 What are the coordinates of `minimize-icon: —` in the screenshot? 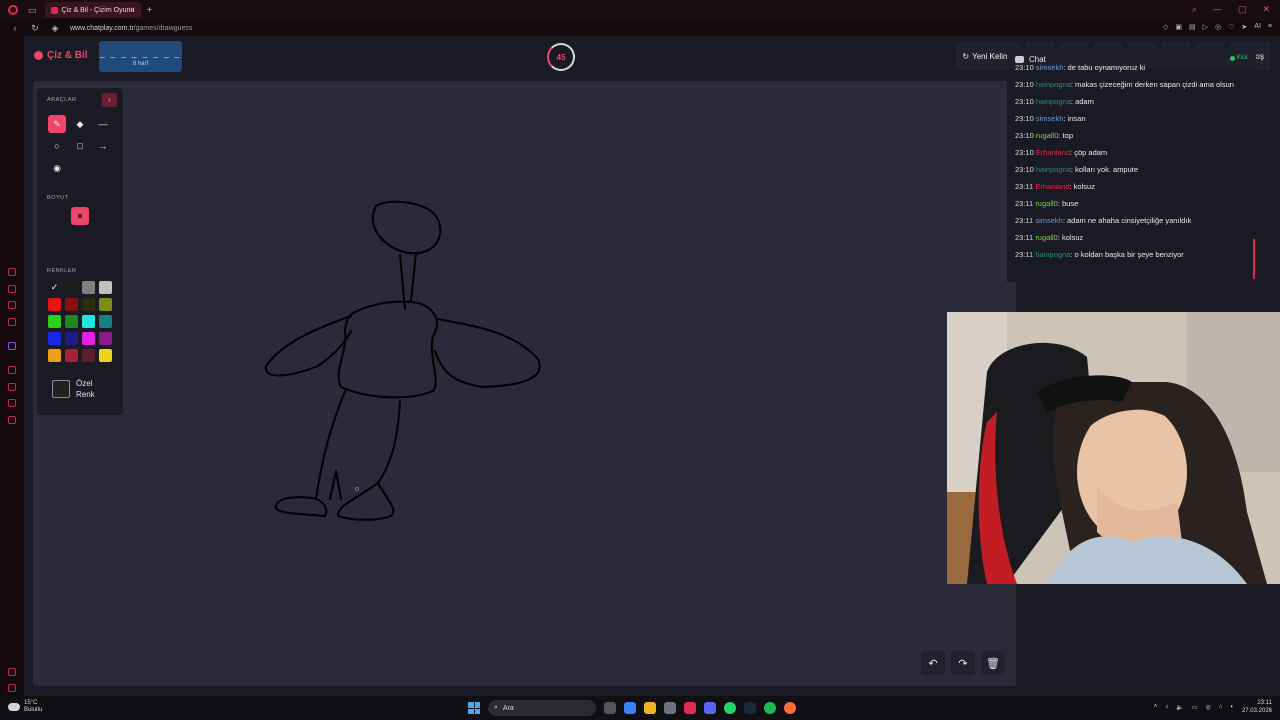 It's located at (1217, 9).